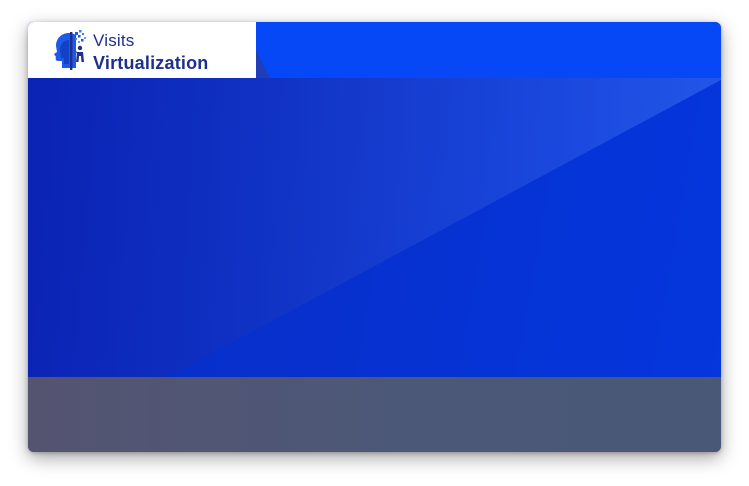 The image size is (749, 486). Describe the element at coordinates (114, 40) in the screenshot. I see `logo-title-line1: Visits` at that location.